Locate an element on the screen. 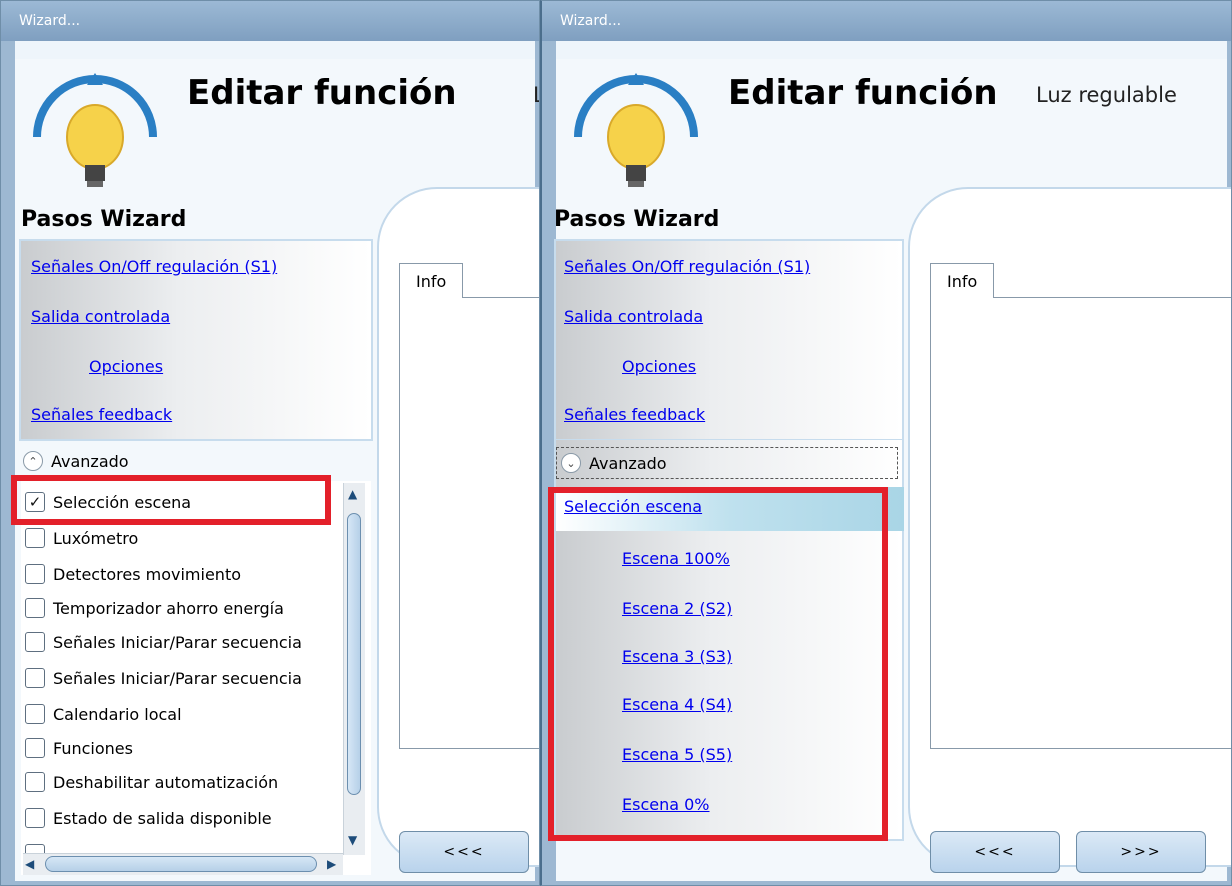  checkbox-label: Calendario local is located at coordinates (117, 714).